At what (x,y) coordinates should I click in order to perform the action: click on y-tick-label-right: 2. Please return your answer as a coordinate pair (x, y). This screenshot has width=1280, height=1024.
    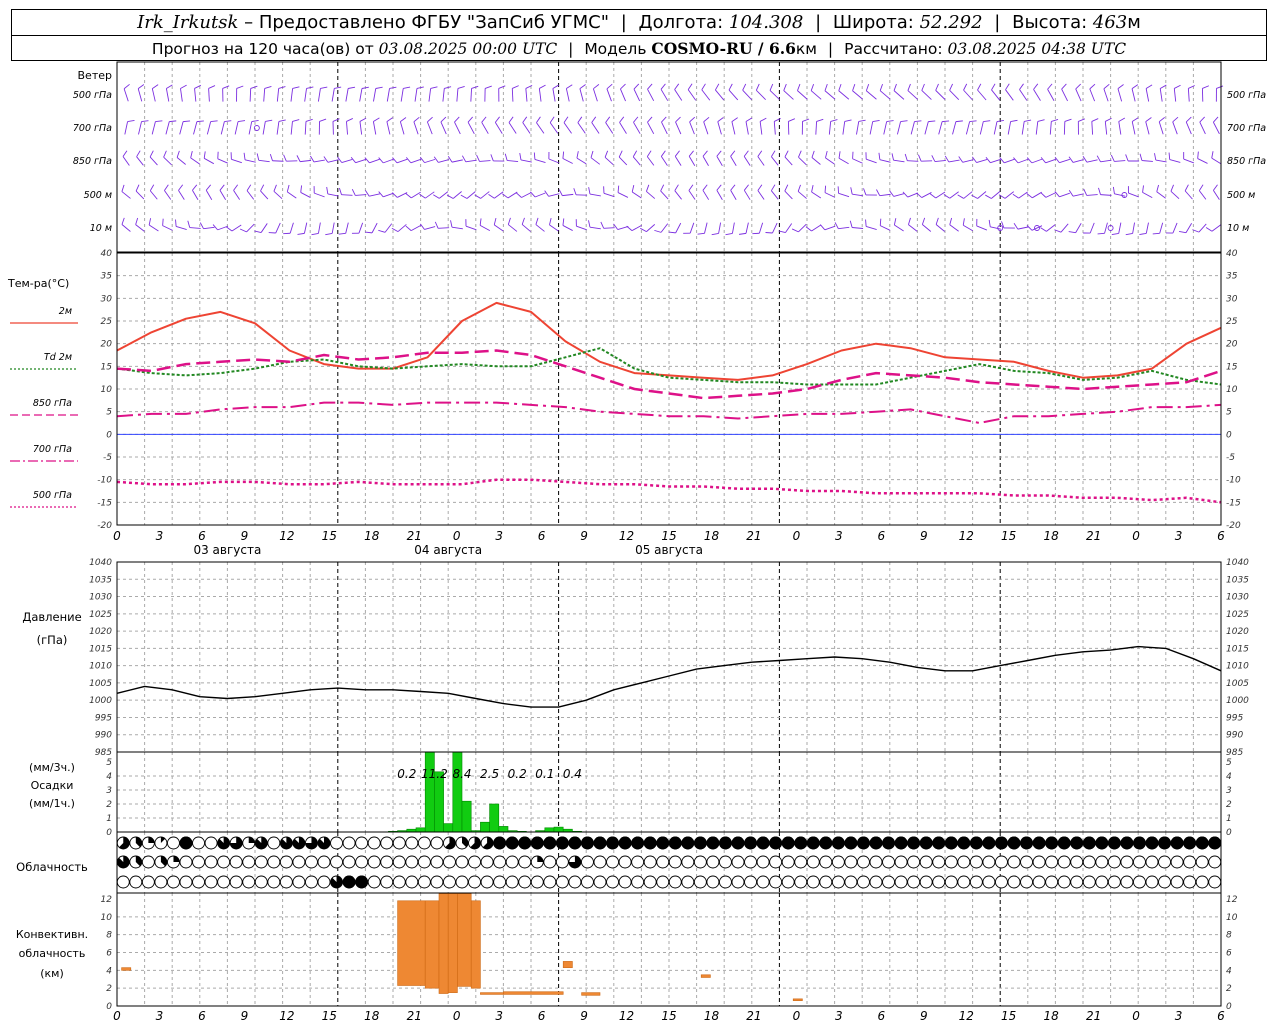
    Looking at the image, I should click on (1229, 989).